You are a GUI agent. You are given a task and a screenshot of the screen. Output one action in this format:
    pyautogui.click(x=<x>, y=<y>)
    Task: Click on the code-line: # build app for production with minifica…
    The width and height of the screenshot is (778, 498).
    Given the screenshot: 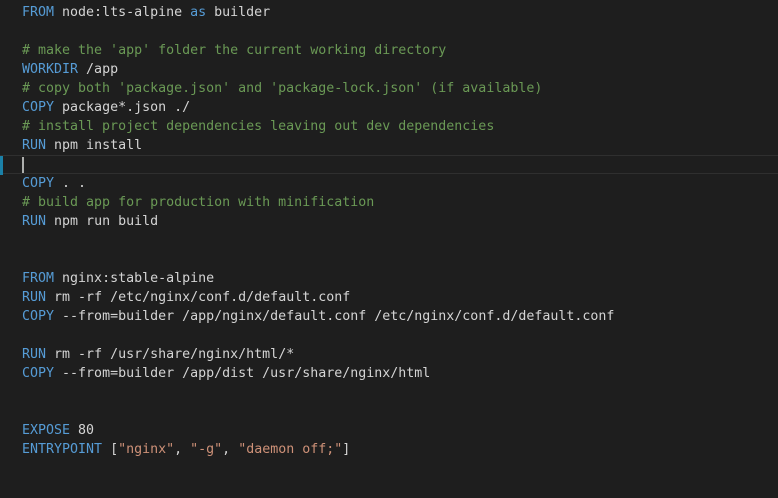 What is the action you would take?
    pyautogui.click(x=389, y=202)
    